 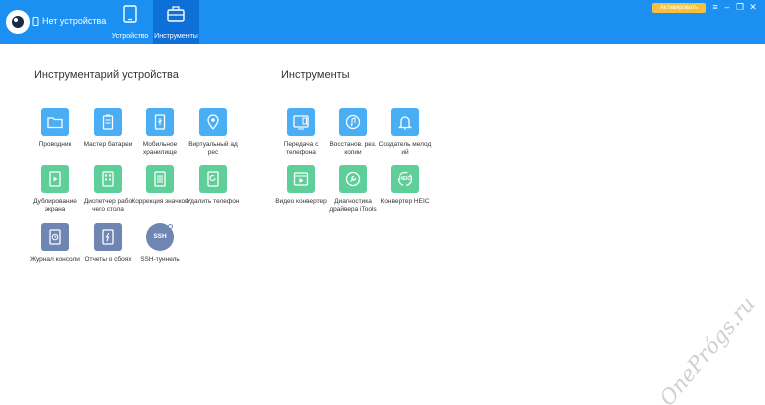 What do you see at coordinates (160, 148) in the screenshot?
I see `tile-label: Мобильное хранилище` at bounding box center [160, 148].